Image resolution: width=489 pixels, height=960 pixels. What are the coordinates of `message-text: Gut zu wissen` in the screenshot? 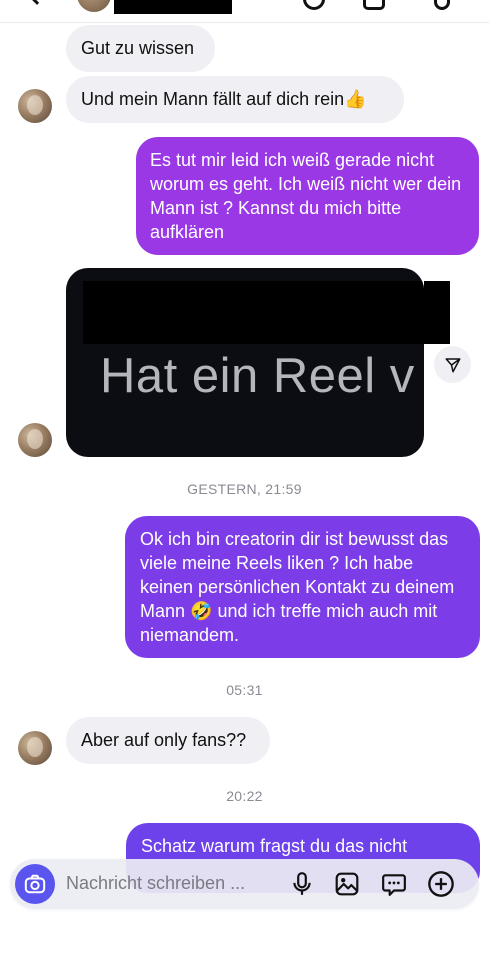 It's located at (138, 48).